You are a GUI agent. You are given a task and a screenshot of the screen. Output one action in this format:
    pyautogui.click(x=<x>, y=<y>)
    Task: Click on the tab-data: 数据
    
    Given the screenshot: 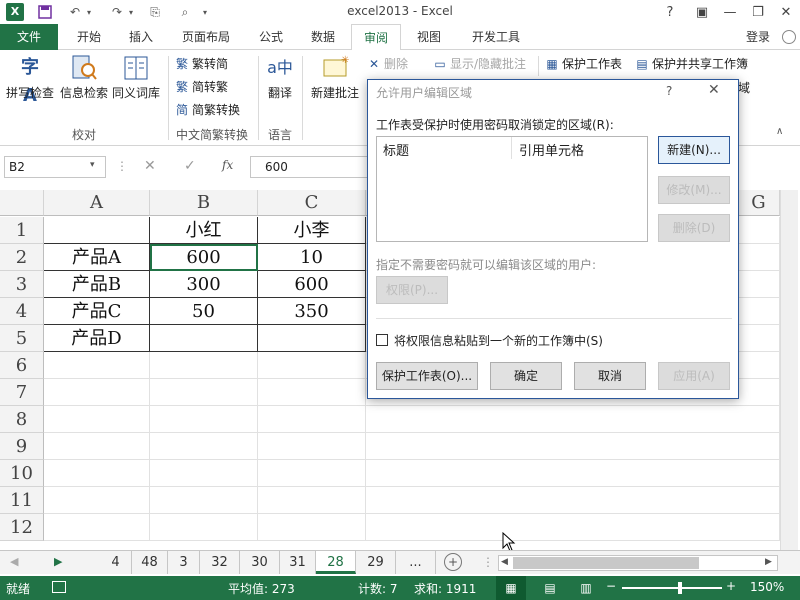 What is the action you would take?
    pyautogui.click(x=323, y=37)
    